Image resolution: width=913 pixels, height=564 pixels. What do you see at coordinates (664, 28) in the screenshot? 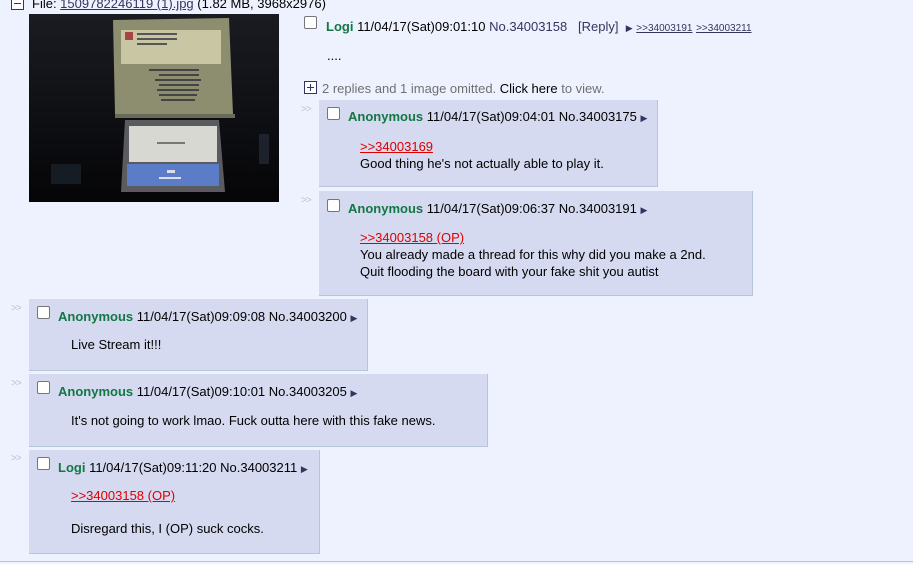
I see `op-backlink-1: >>34003191` at bounding box center [664, 28].